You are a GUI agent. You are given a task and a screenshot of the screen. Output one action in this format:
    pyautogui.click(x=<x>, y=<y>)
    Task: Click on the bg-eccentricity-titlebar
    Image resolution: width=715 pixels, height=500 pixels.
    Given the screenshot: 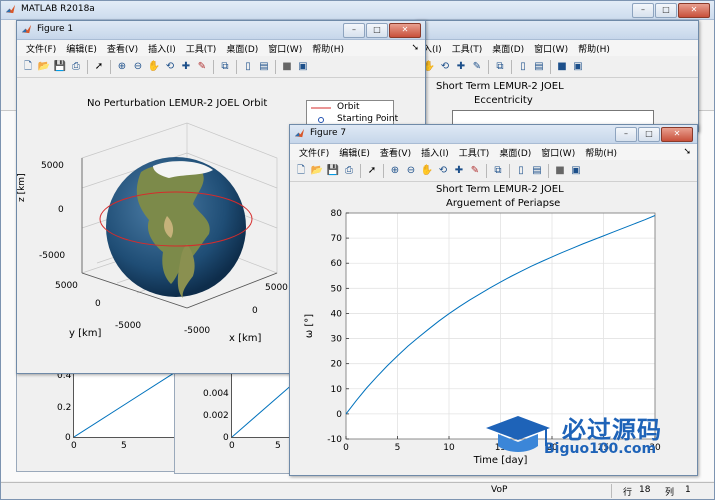 What is the action you would take?
    pyautogui.click(x=557, y=30)
    